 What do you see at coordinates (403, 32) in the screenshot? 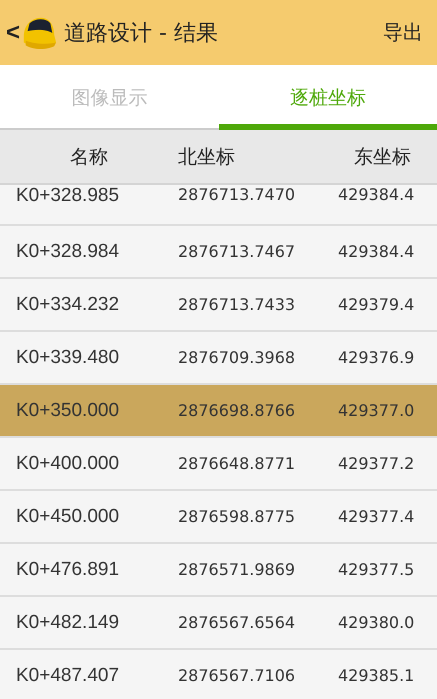
I see `export-button: 导出` at bounding box center [403, 32].